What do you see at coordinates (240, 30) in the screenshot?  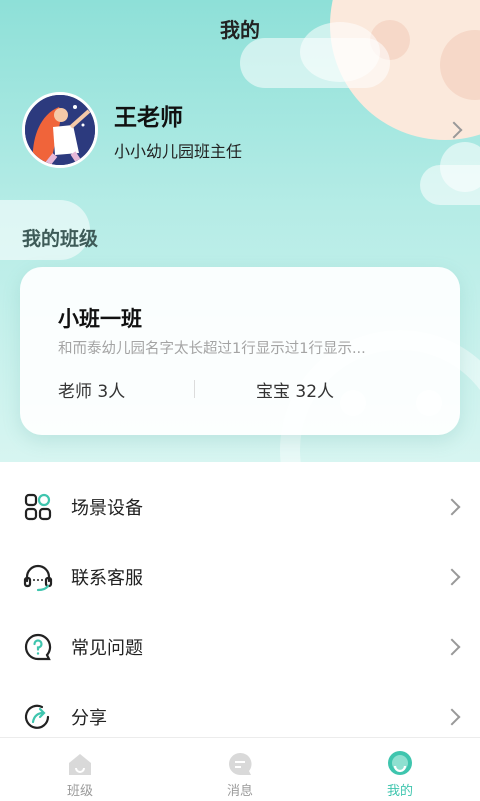 I see `page-title: 我的` at bounding box center [240, 30].